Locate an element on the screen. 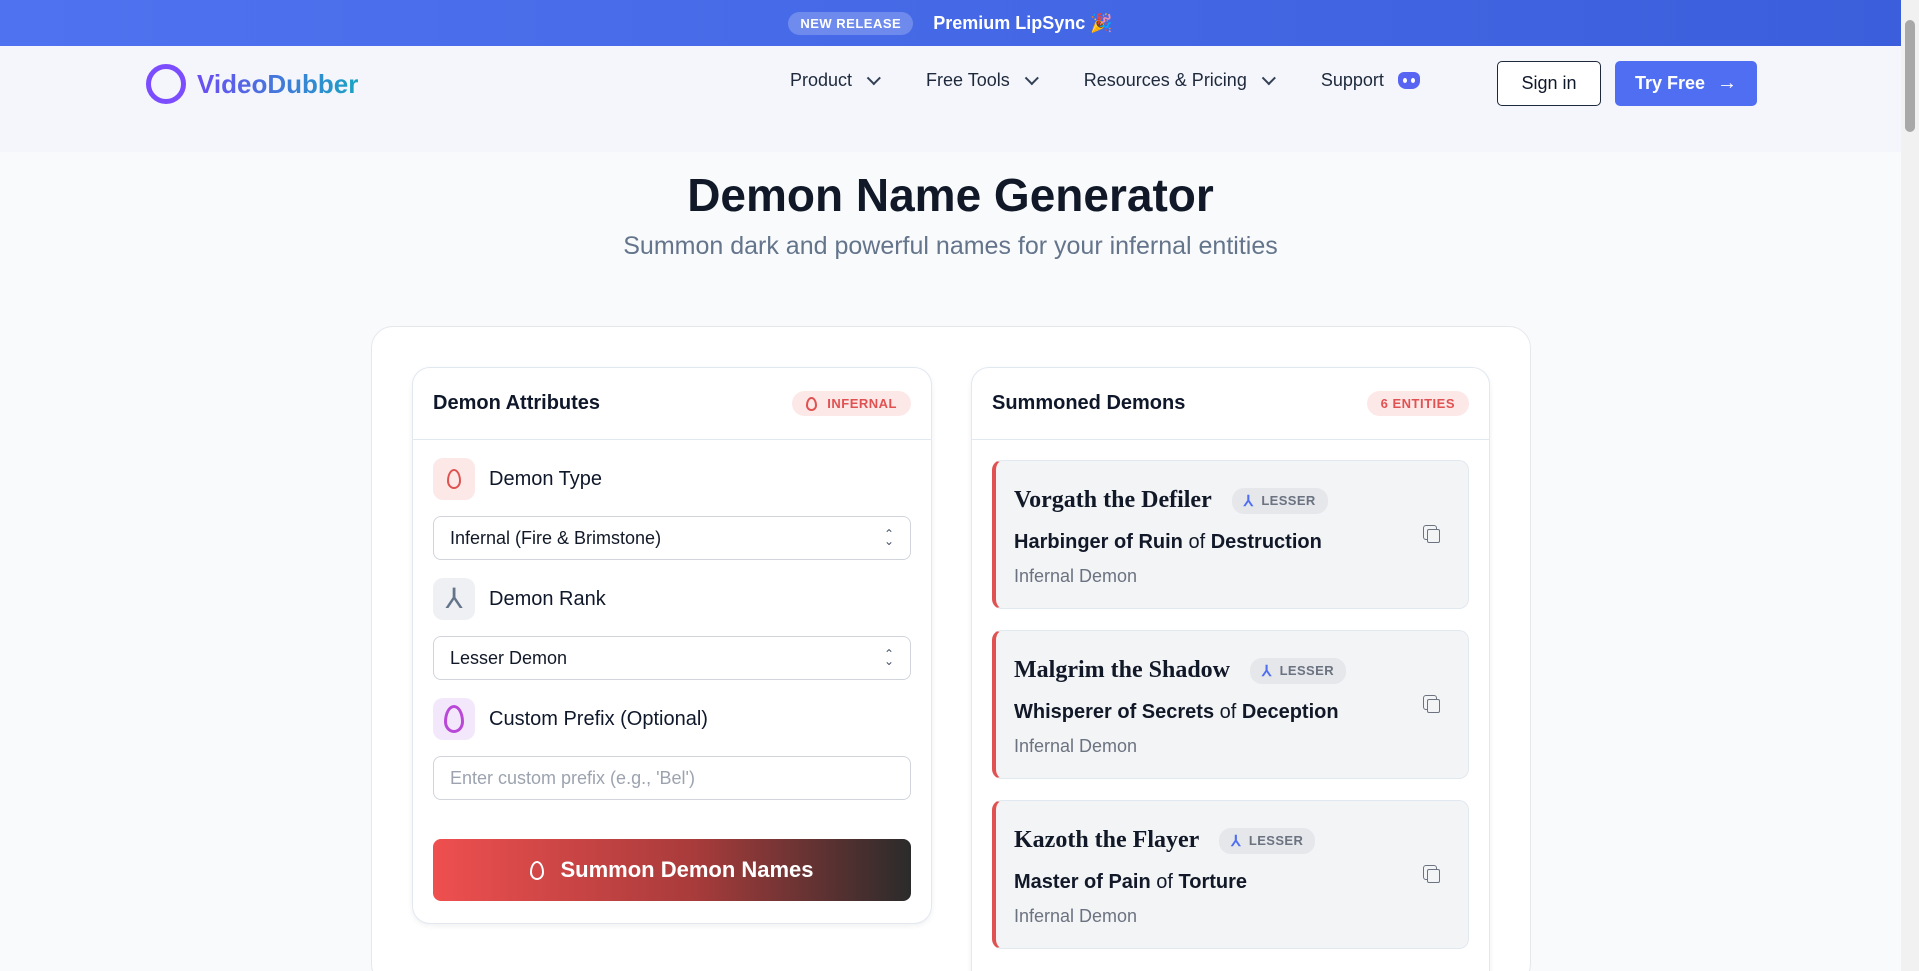 The width and height of the screenshot is (1919, 971). demon-name-row: Vorgath the Defiler ⅄ LESSER is located at coordinates (1171, 500).